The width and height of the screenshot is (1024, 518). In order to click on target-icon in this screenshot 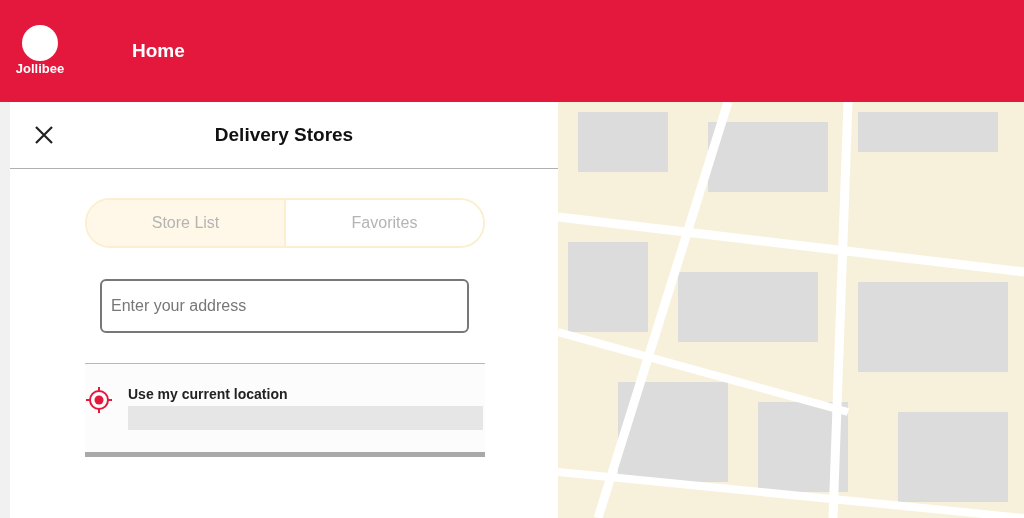, I will do `click(99, 400)`.